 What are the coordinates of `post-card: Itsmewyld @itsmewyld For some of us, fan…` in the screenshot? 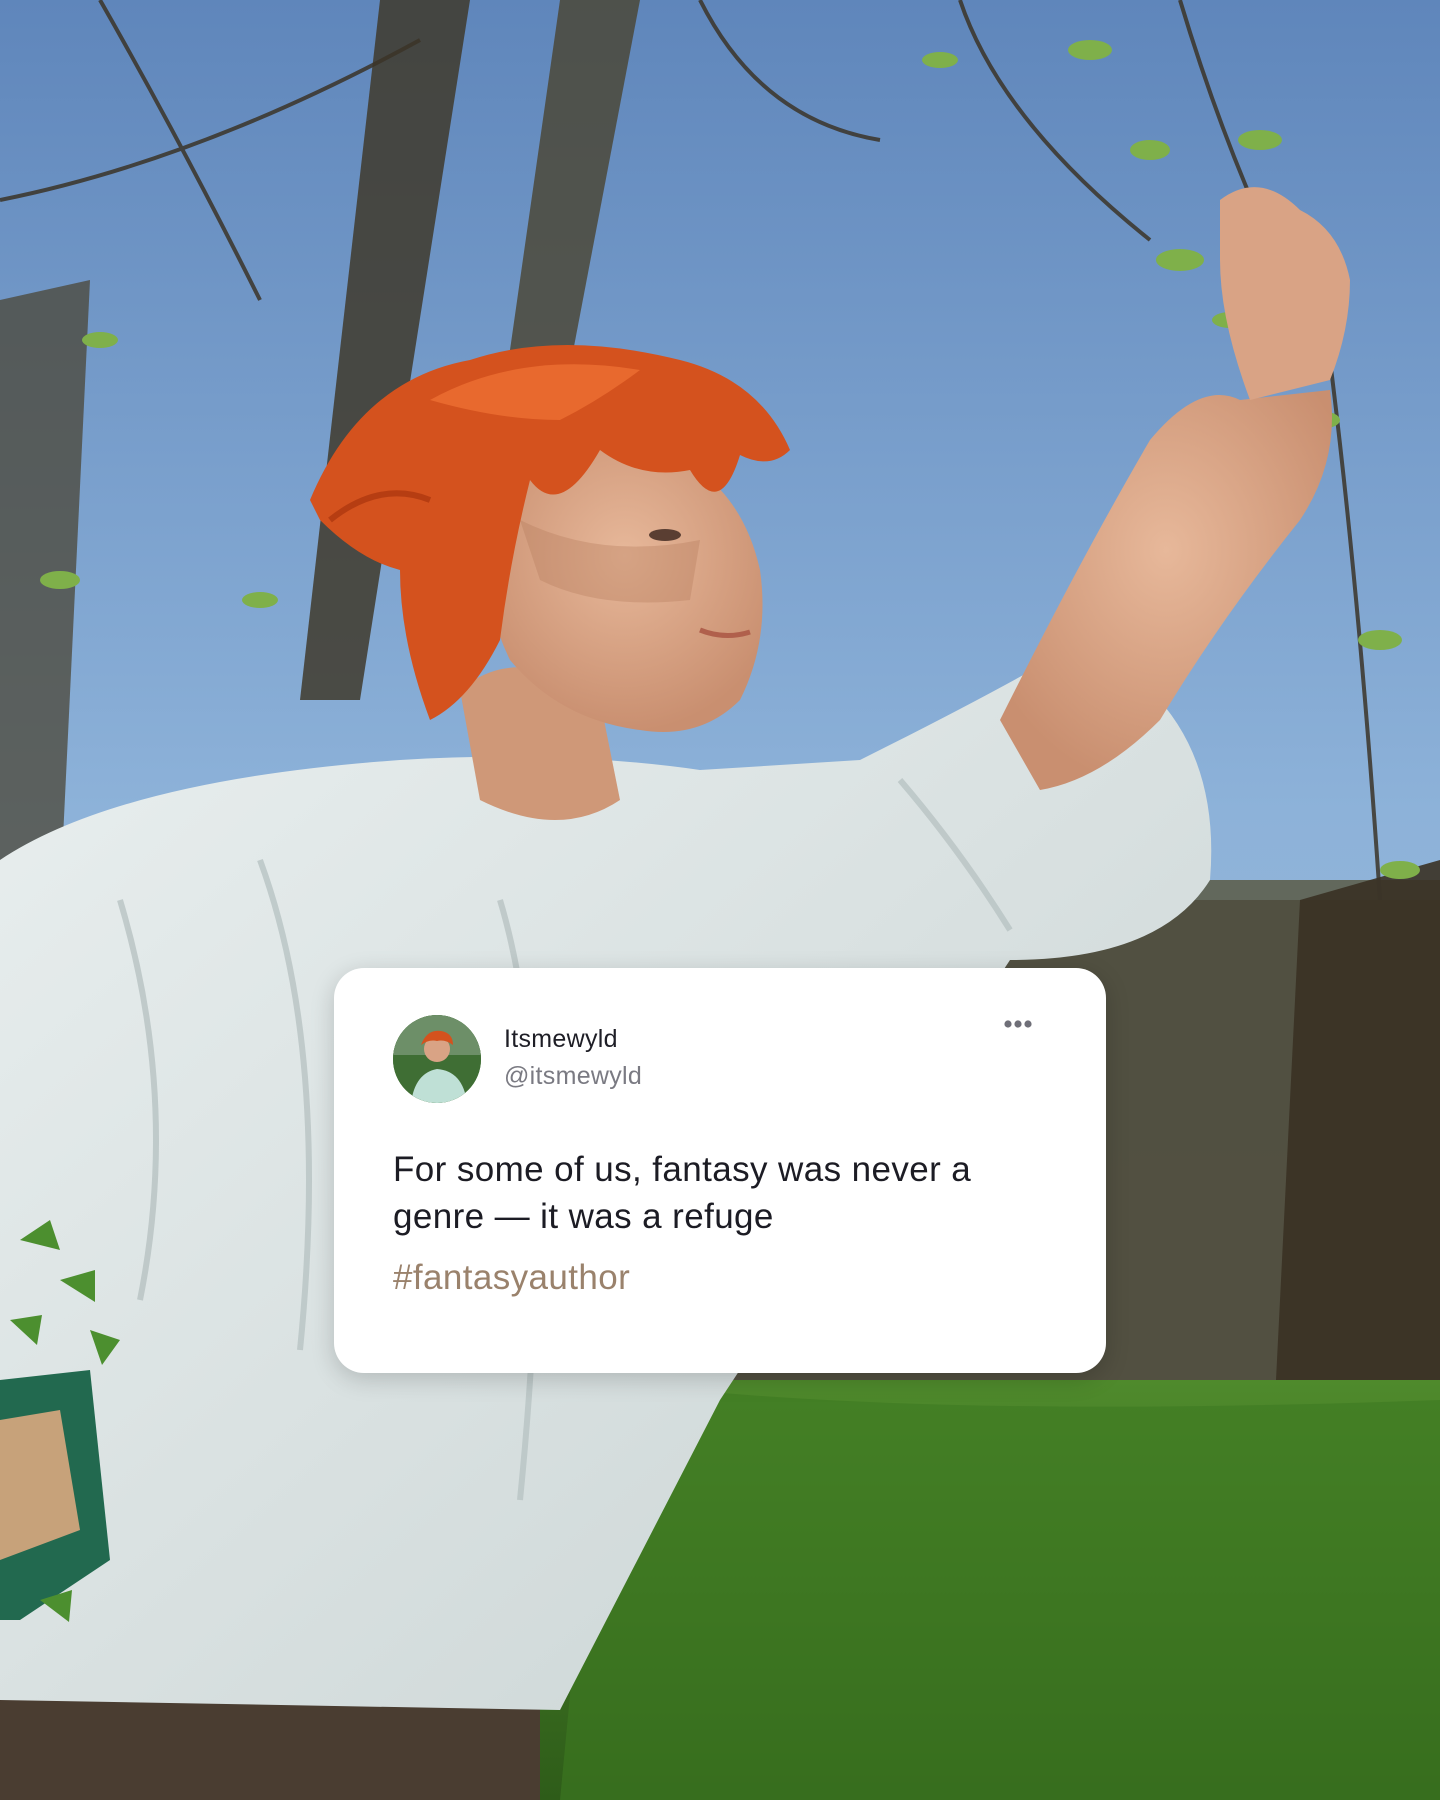 It's located at (720, 1170).